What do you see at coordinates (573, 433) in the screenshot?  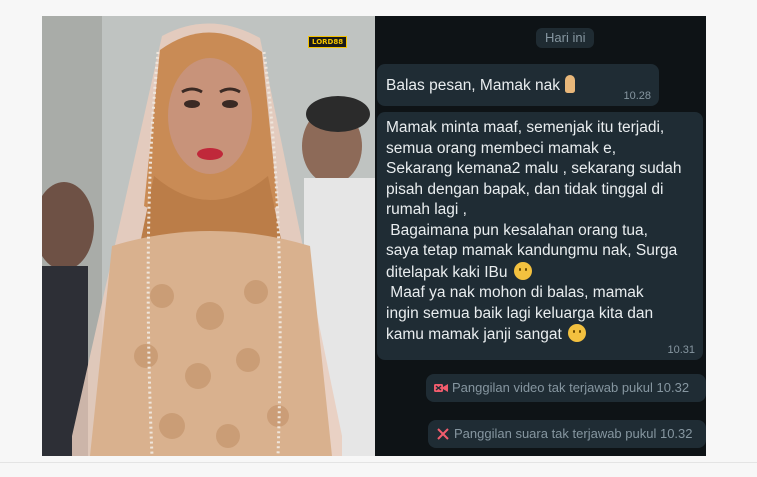 I see `call-label: Panggilan suara tak terjawab pukul 10.32` at bounding box center [573, 433].